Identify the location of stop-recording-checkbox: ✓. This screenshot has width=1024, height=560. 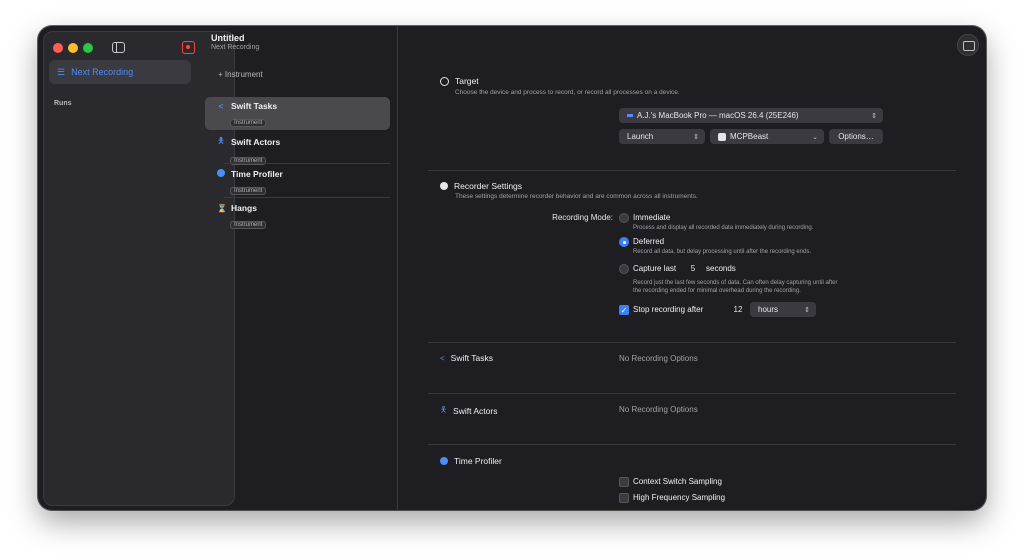
(624, 310).